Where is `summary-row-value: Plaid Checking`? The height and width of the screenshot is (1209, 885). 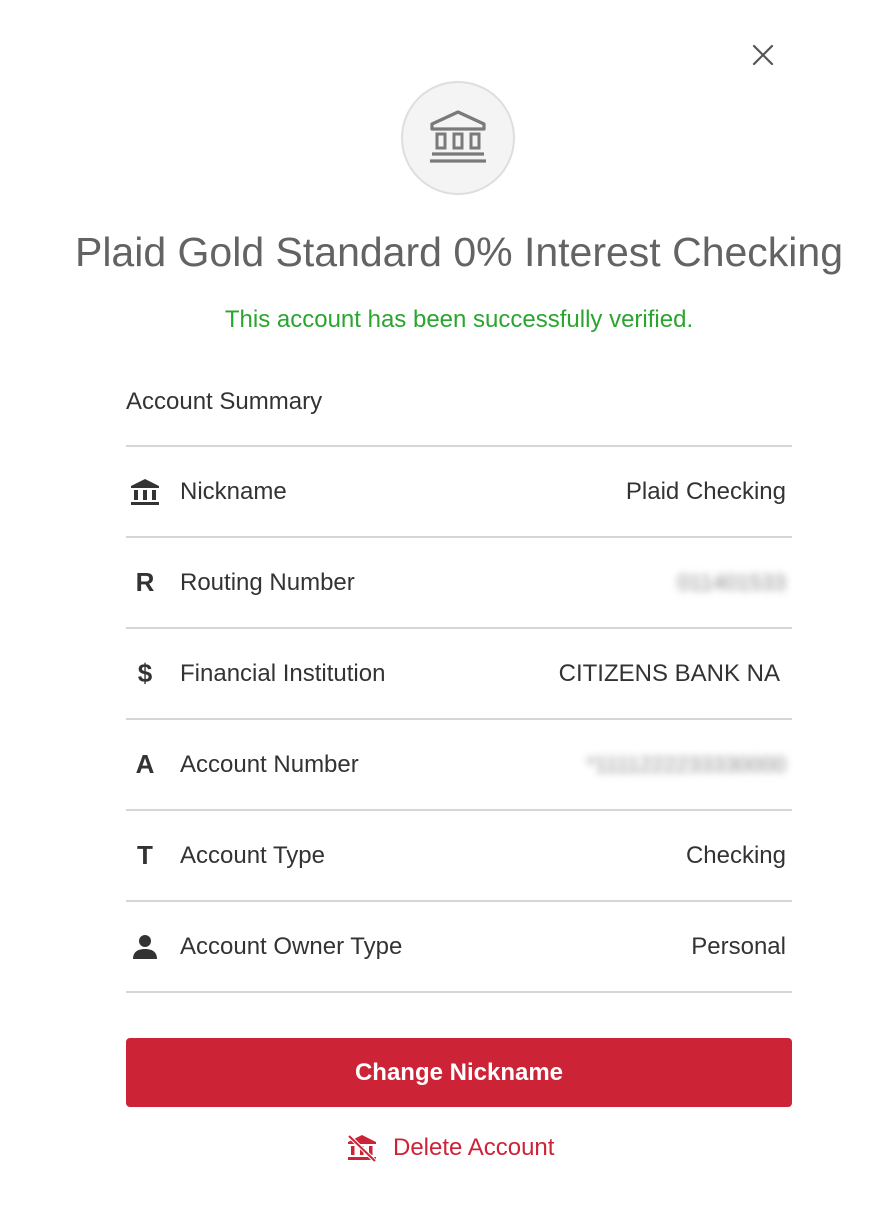 summary-row-value: Plaid Checking is located at coordinates (705, 491).